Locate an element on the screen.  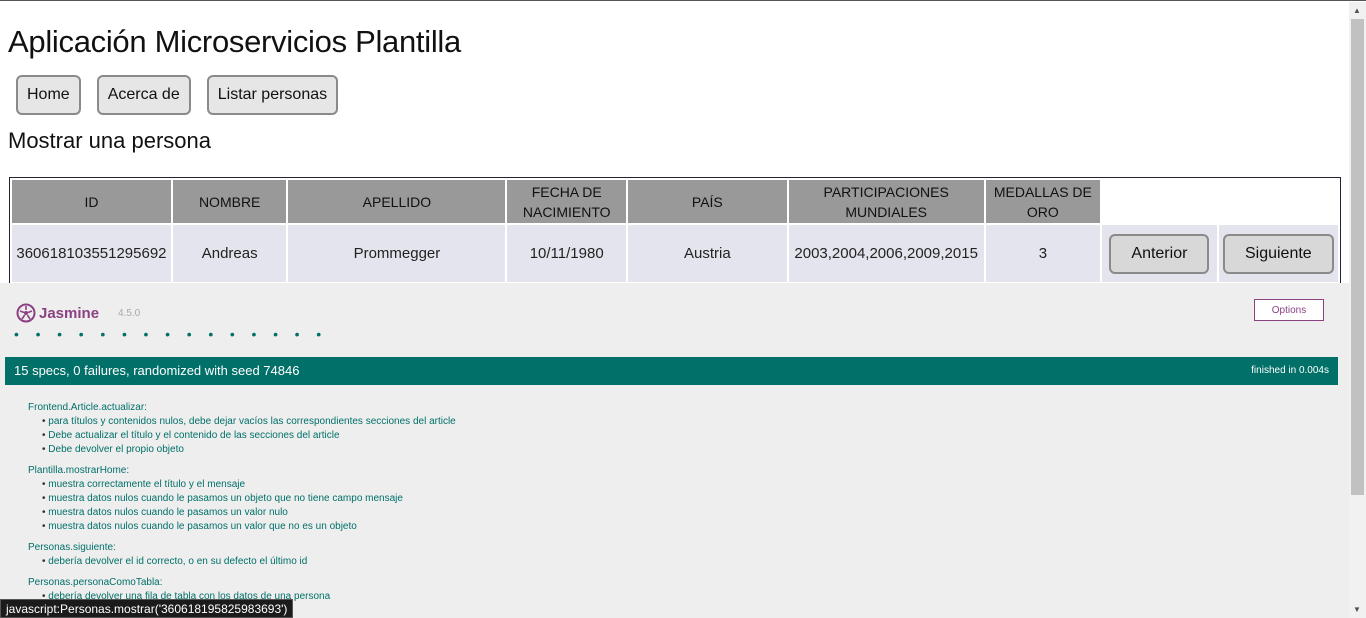
nav-bar: Home Acerca de Listar personas is located at coordinates (177, 95).